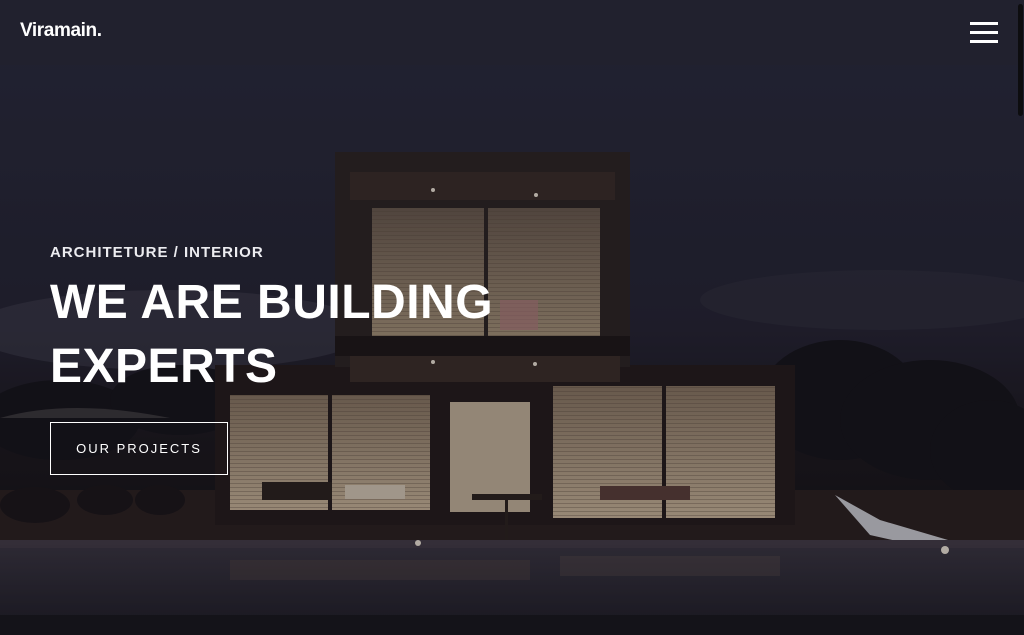  I want to click on site-logo: Viramain., so click(61, 31).